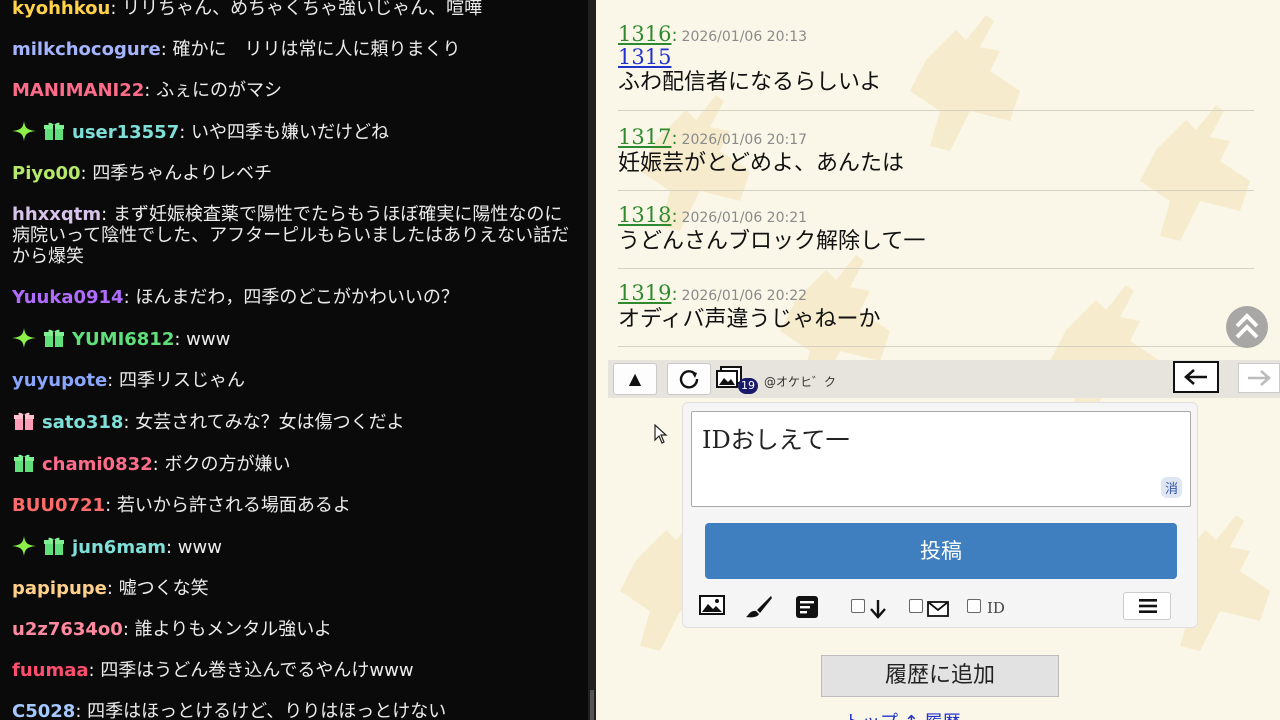 This screenshot has height=720, width=1280. What do you see at coordinates (941, 459) in the screenshot?
I see `message-textarea: IDおしえて一 消` at bounding box center [941, 459].